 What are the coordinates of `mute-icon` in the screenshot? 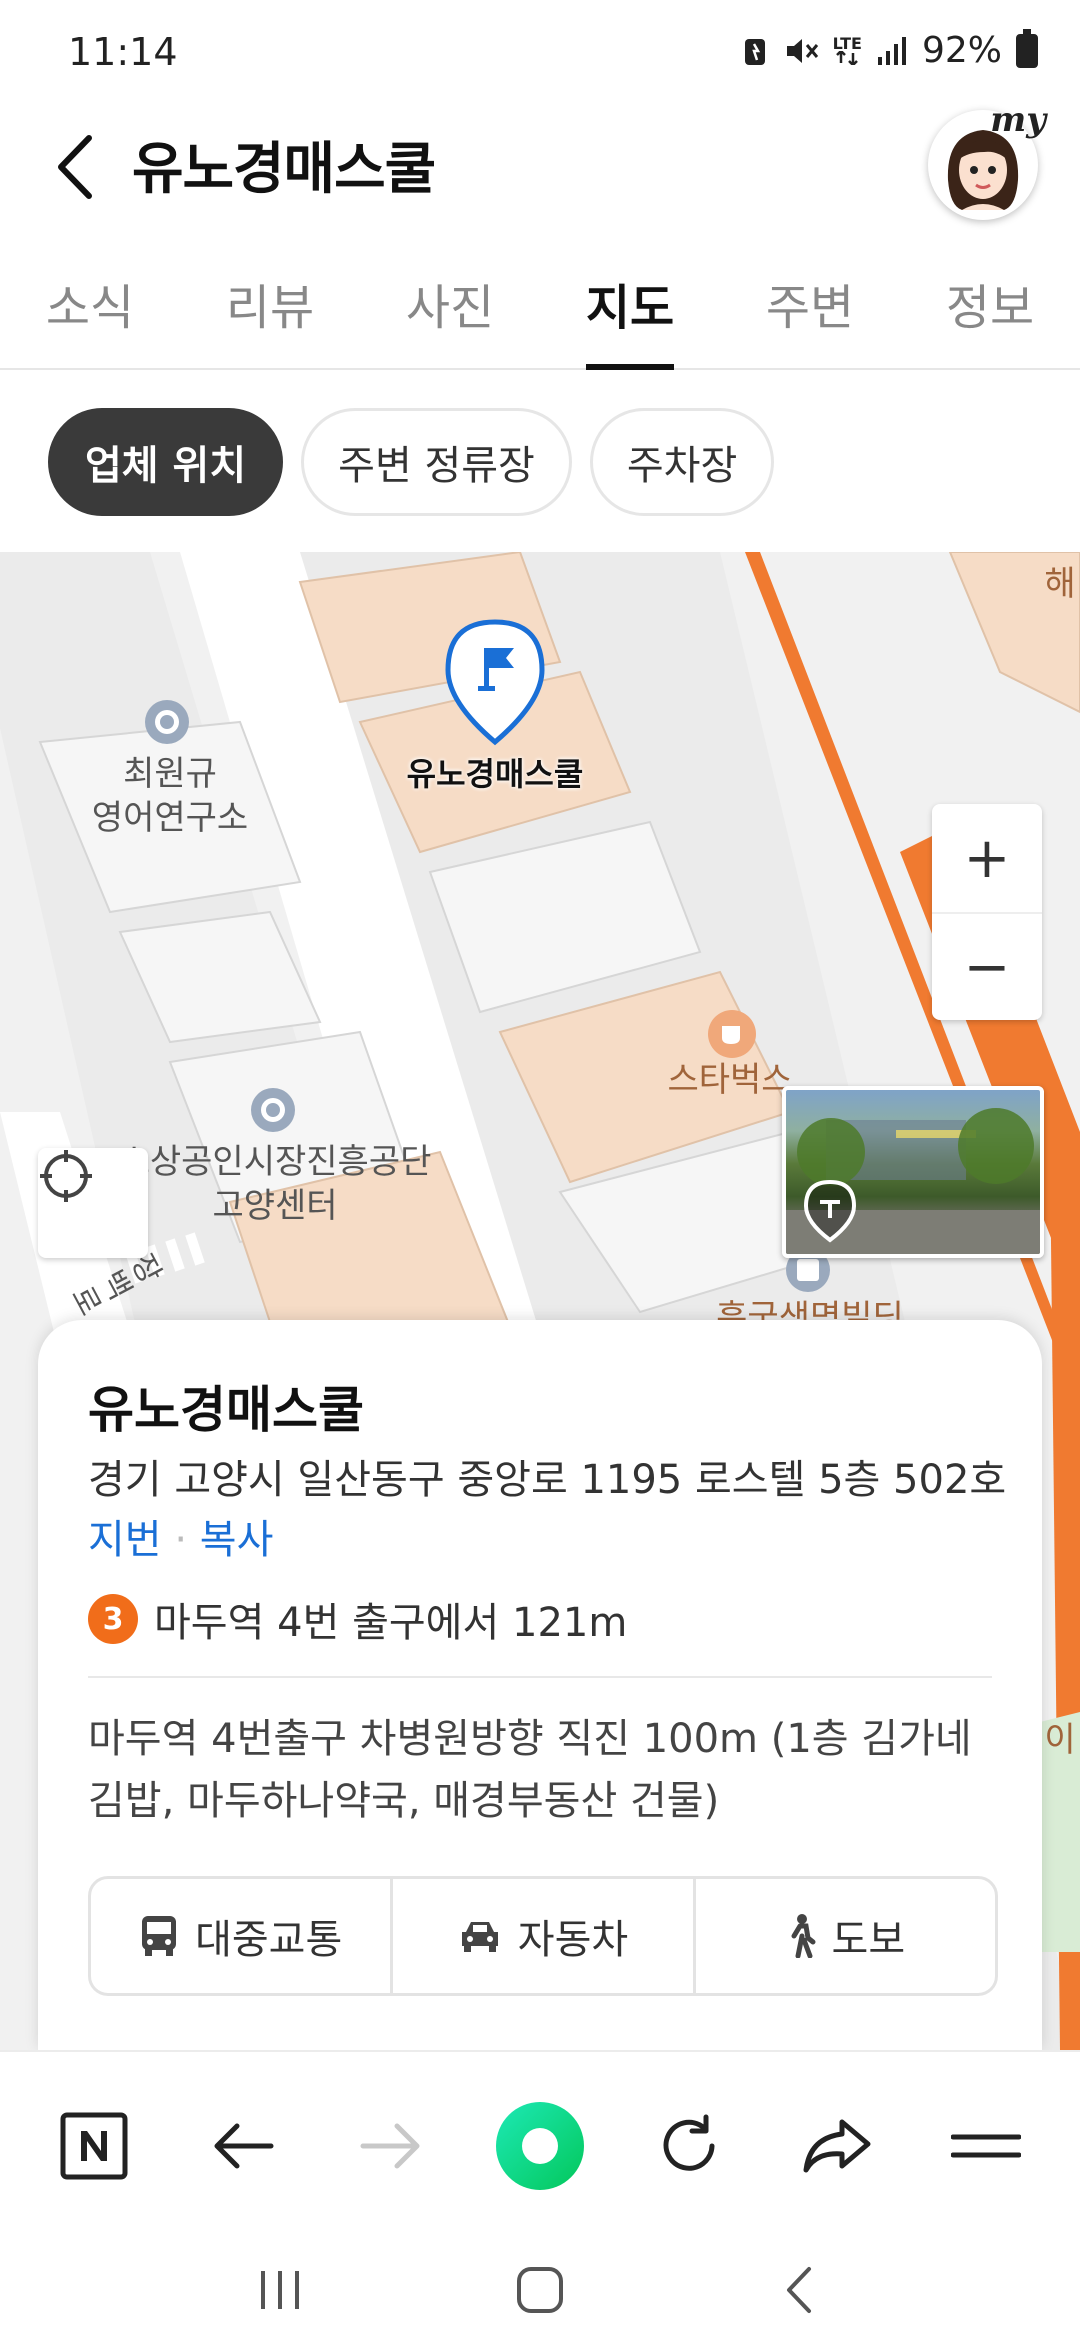 It's located at (801, 51).